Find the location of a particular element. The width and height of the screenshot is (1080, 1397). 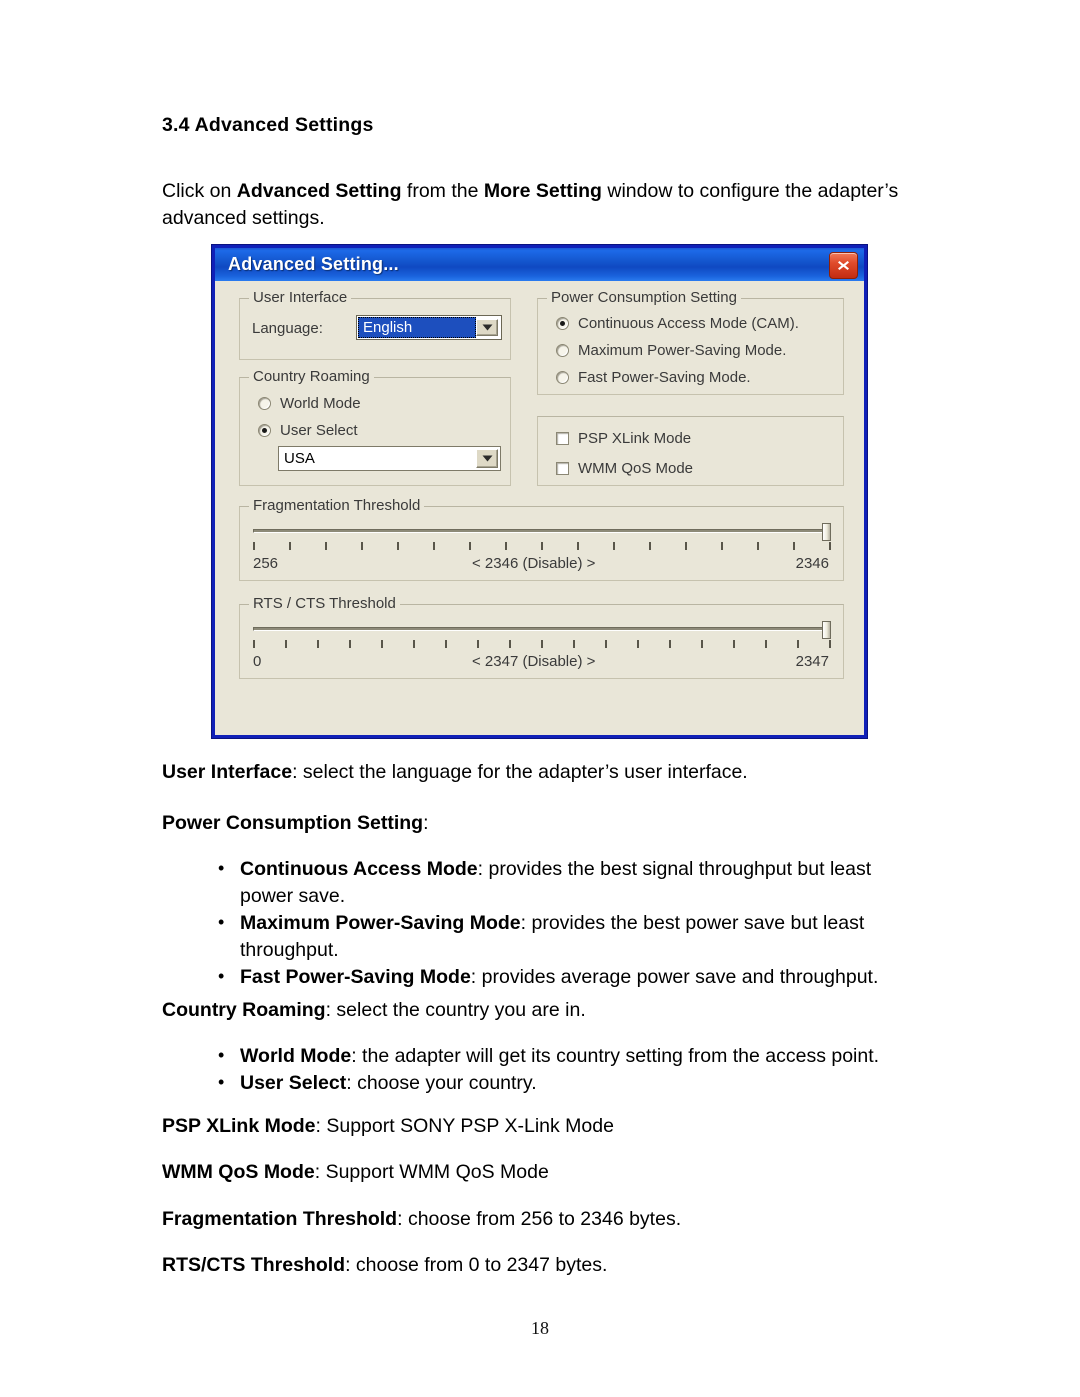

fragmentation-term: Fragmentation Threshold is located at coordinates (280, 1219).